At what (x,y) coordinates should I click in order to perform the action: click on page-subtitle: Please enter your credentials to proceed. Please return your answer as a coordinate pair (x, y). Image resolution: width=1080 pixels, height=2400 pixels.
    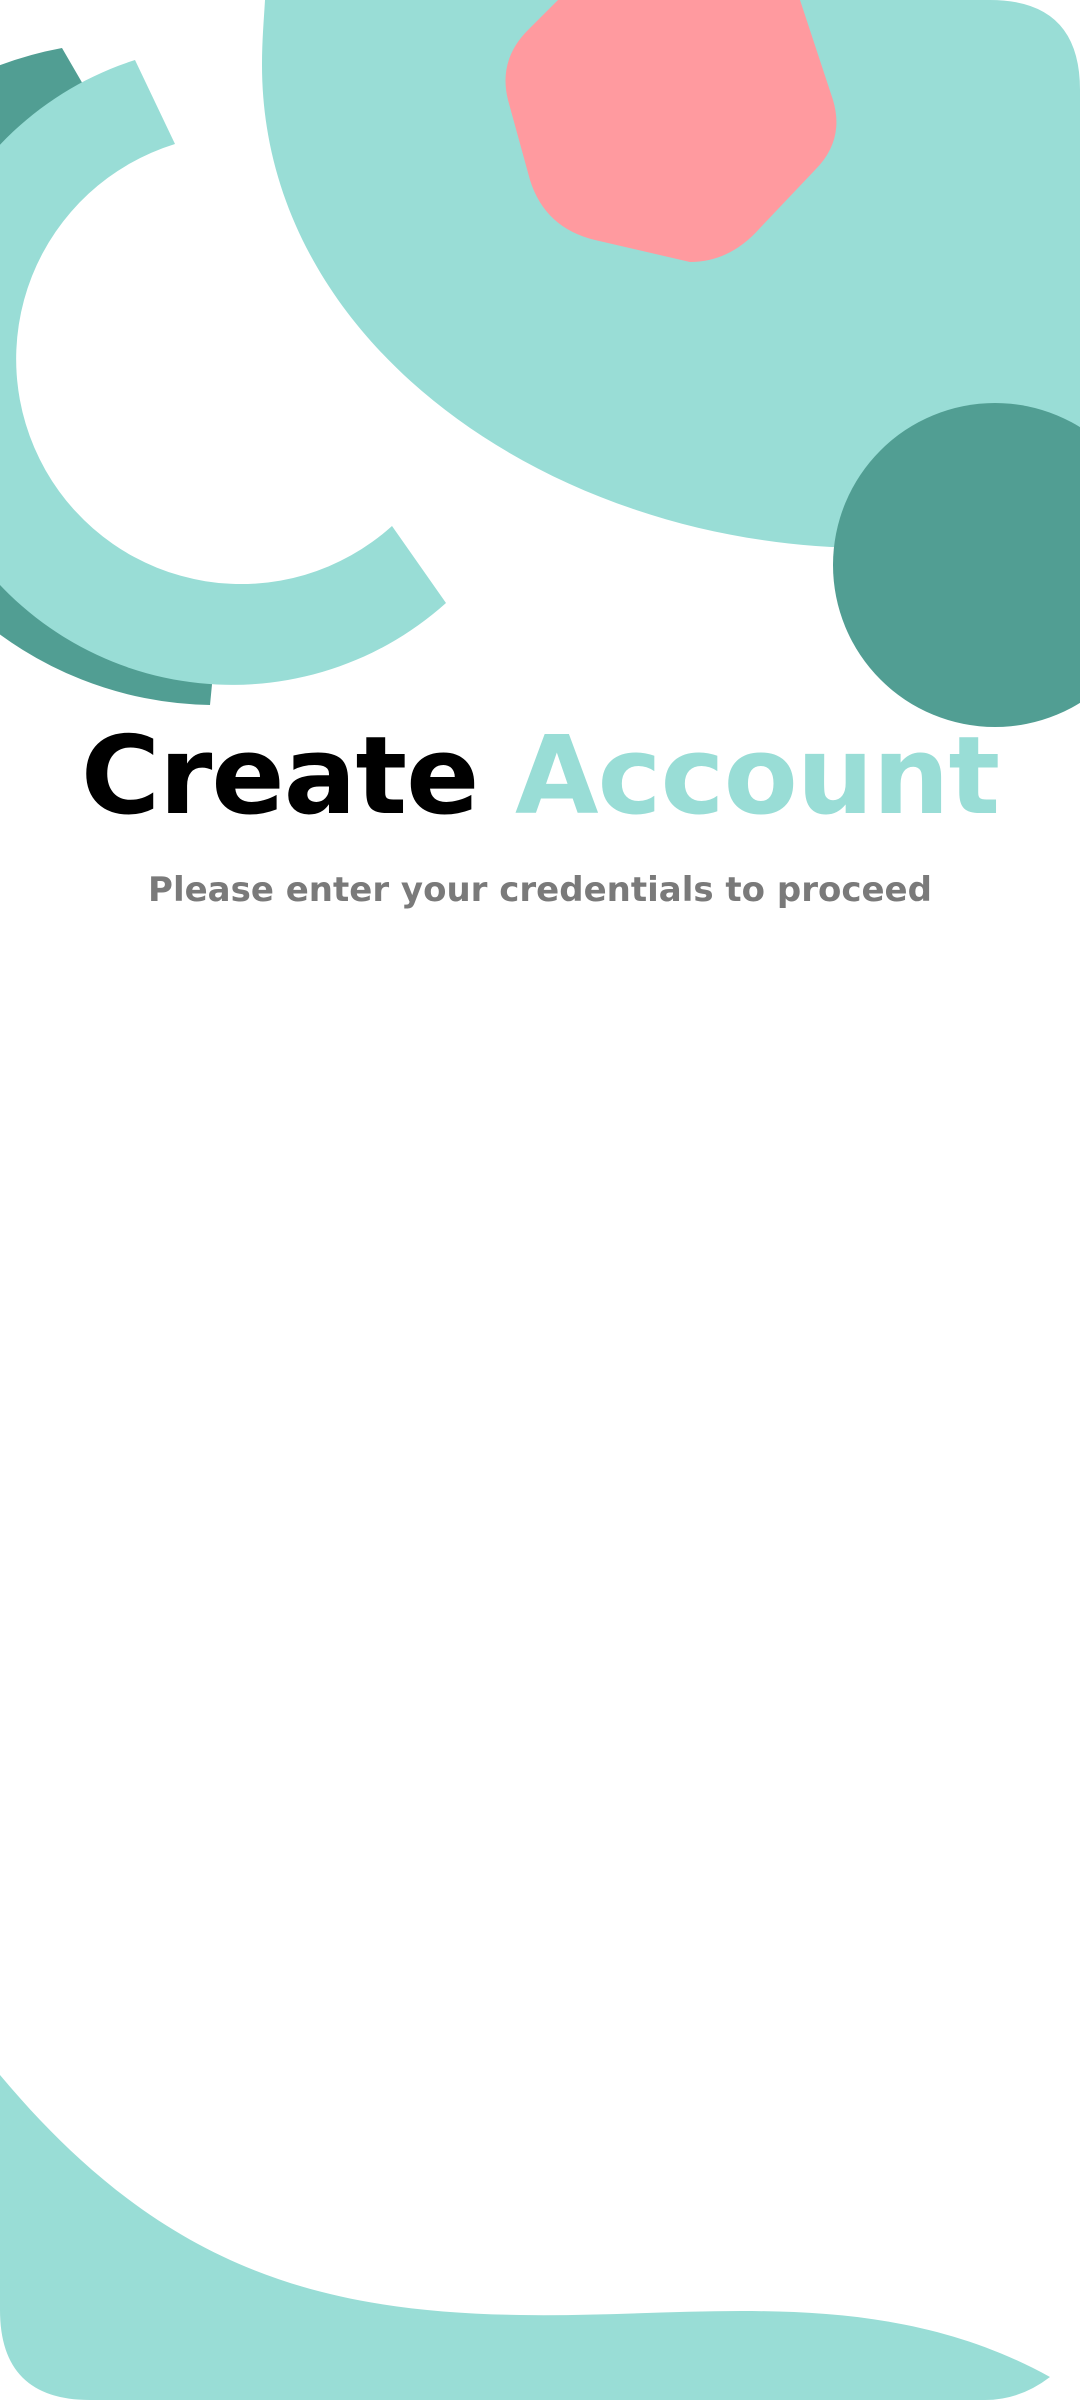
    Looking at the image, I should click on (540, 890).